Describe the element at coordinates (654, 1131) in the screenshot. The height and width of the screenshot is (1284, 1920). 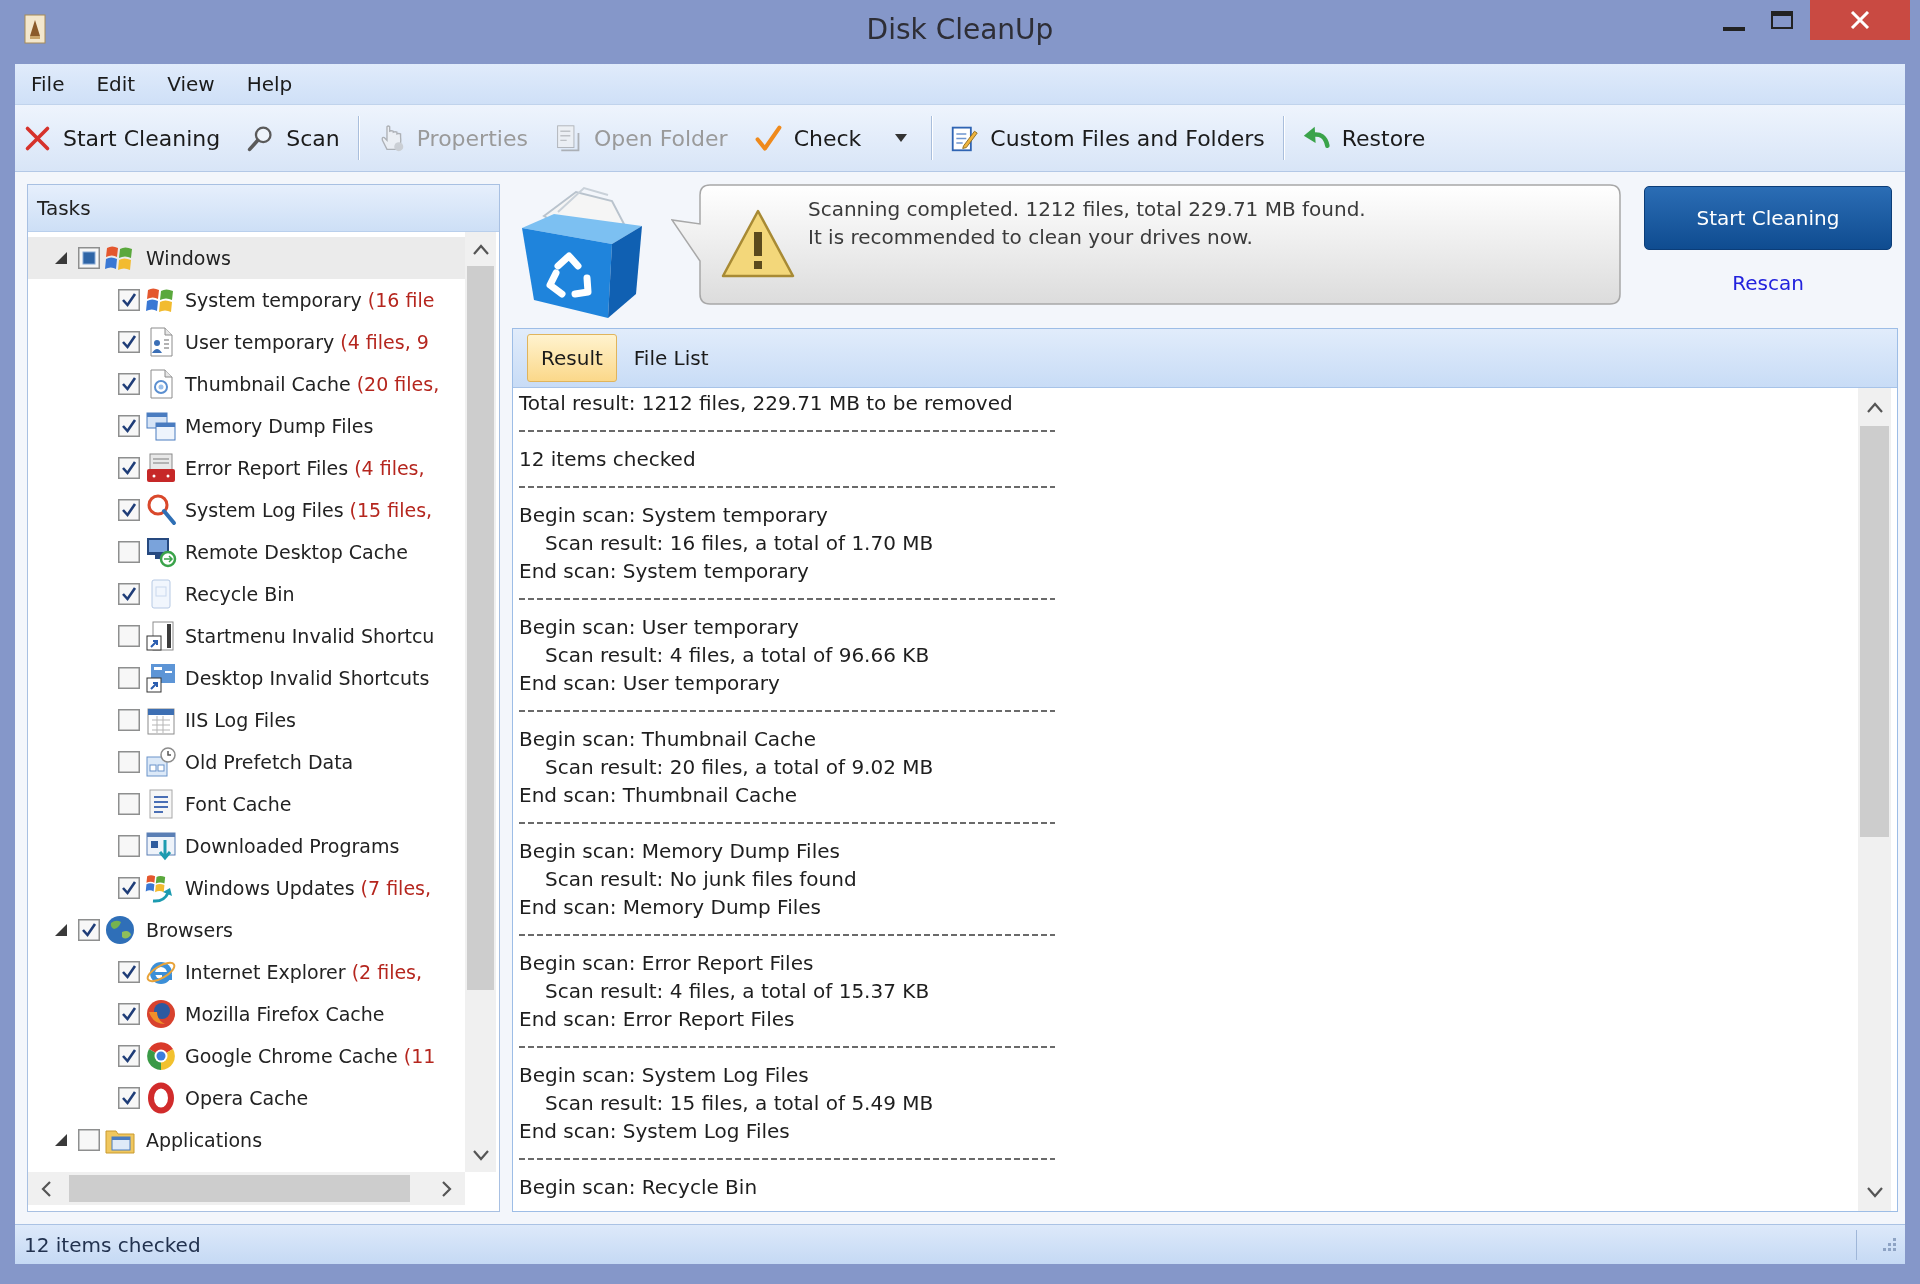
I see `result-line: End scan: System Log Files` at that location.